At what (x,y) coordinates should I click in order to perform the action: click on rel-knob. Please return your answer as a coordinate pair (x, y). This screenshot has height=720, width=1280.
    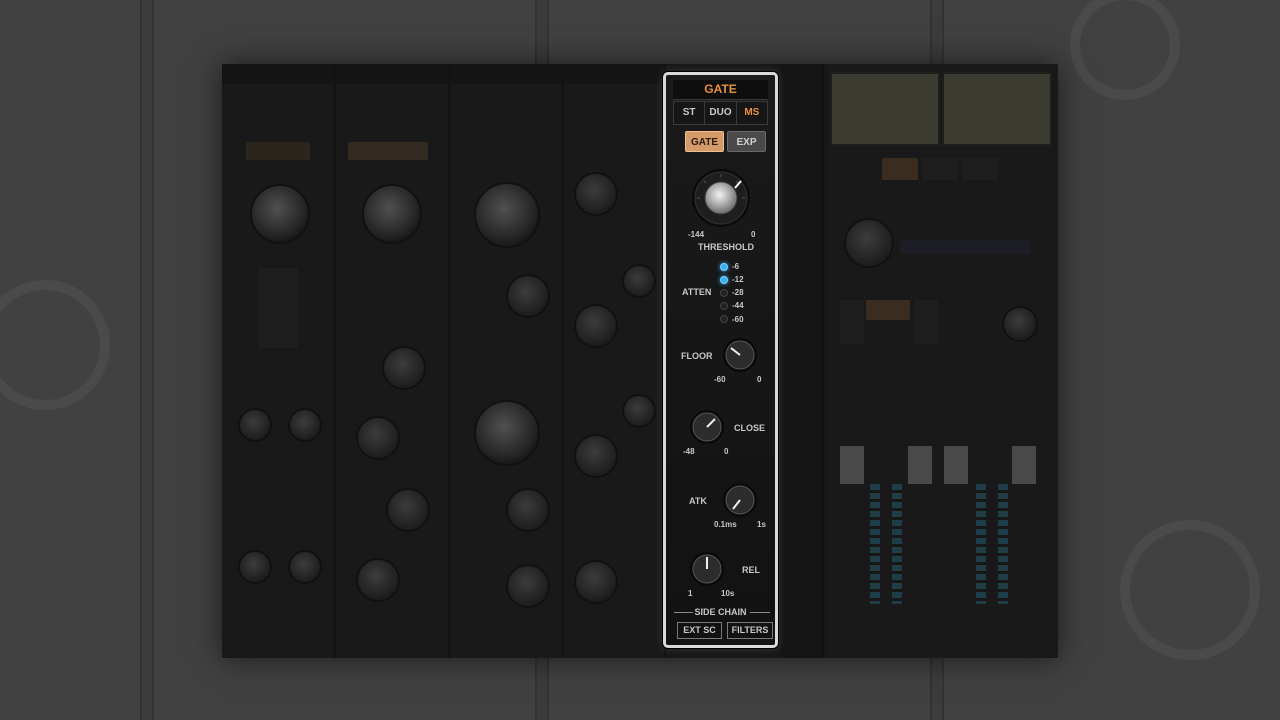
    Looking at the image, I should click on (707, 569).